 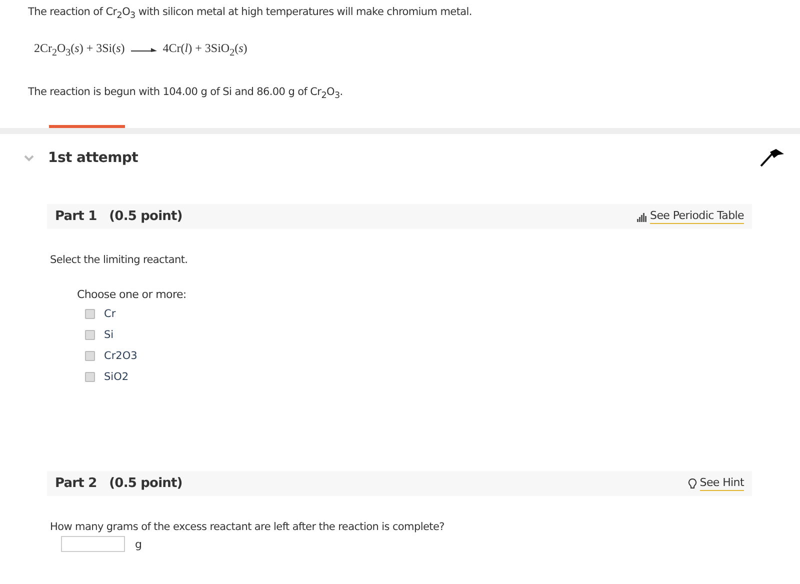 What do you see at coordinates (186, 94) in the screenshot?
I see `problem-text: The reaction is begun with 104.00 g of Si and 86.00 g of Cr$_{2}$O$_{3}$.` at bounding box center [186, 94].